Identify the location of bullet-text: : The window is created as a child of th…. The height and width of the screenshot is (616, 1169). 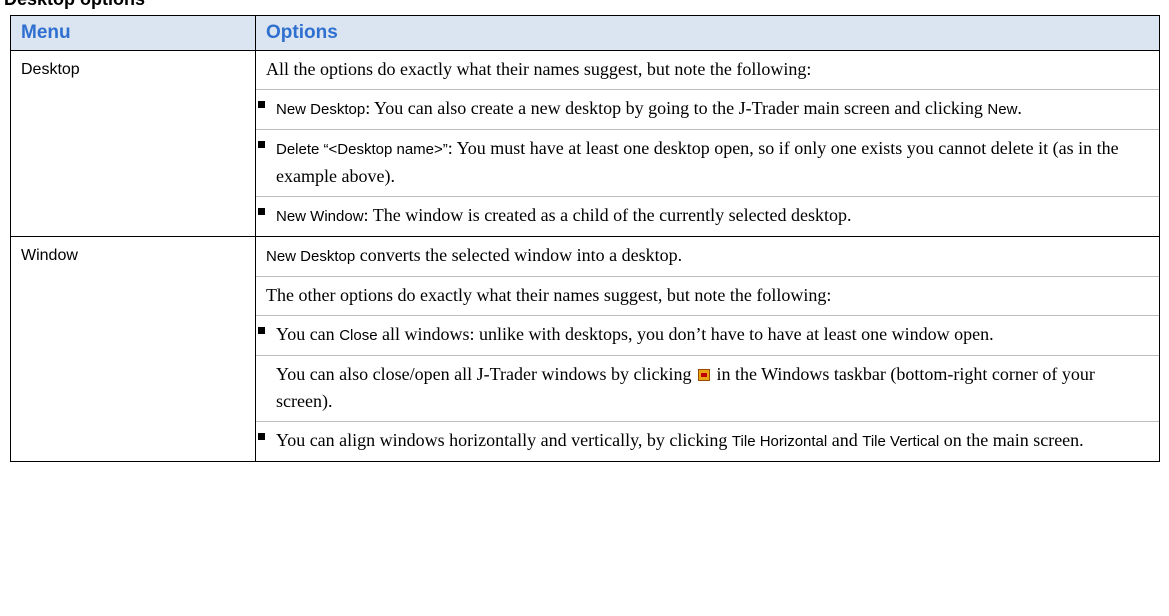
(607, 215).